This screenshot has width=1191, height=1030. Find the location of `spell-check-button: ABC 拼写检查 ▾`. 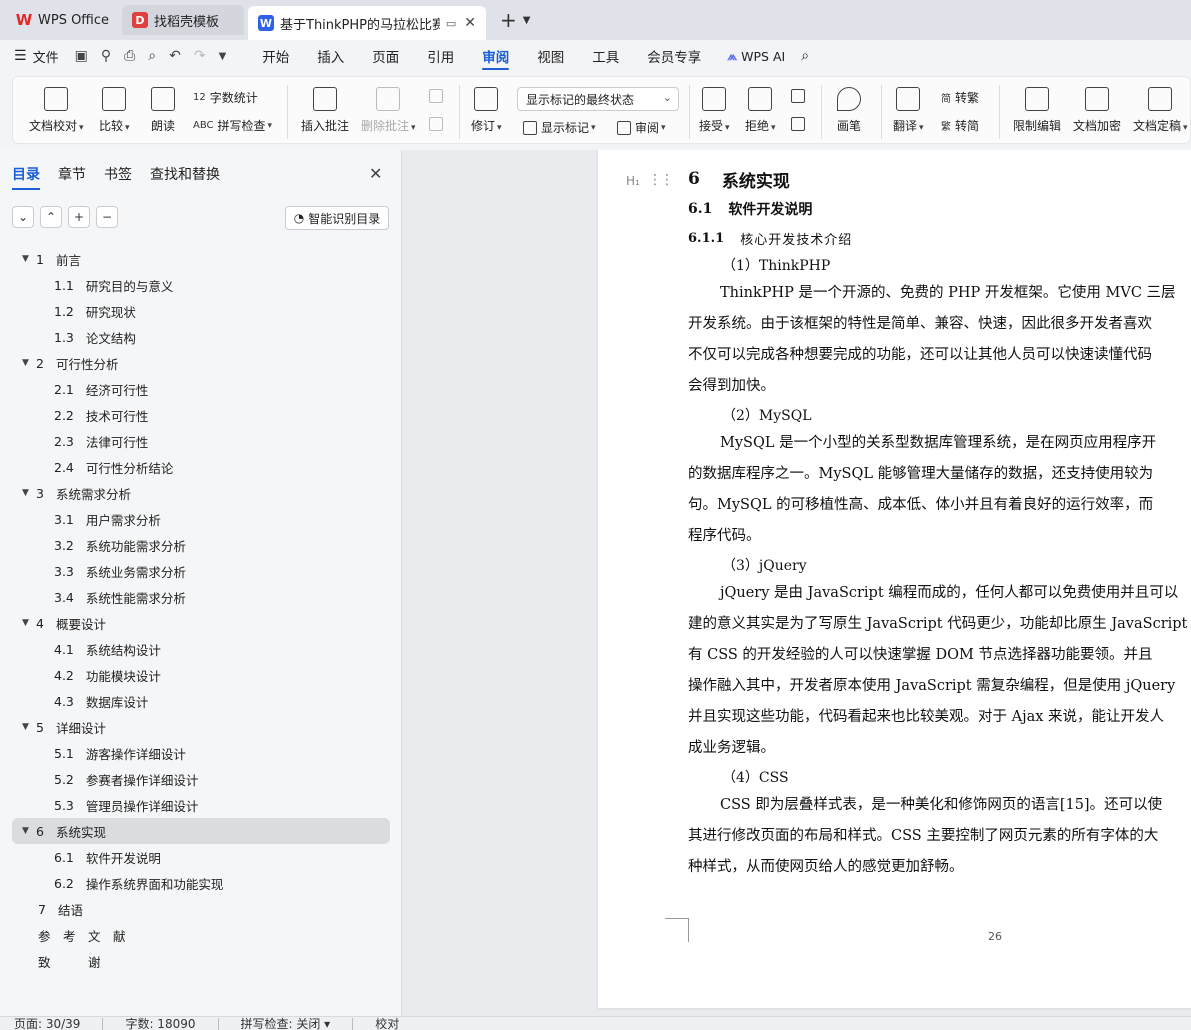

spell-check-button: ABC 拼写检查 ▾ is located at coordinates (232, 125).